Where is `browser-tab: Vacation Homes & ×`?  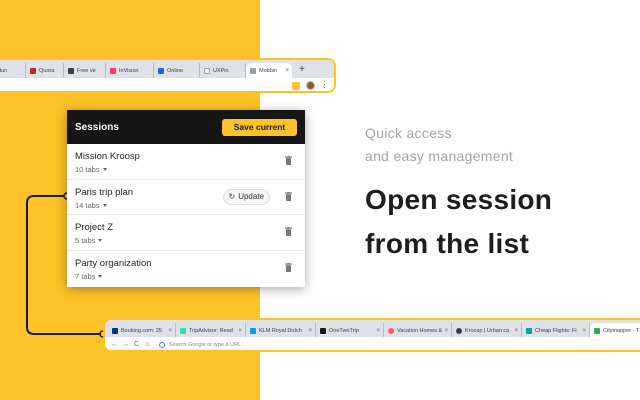
browser-tab: Vacation Homes & × is located at coordinates (418, 330).